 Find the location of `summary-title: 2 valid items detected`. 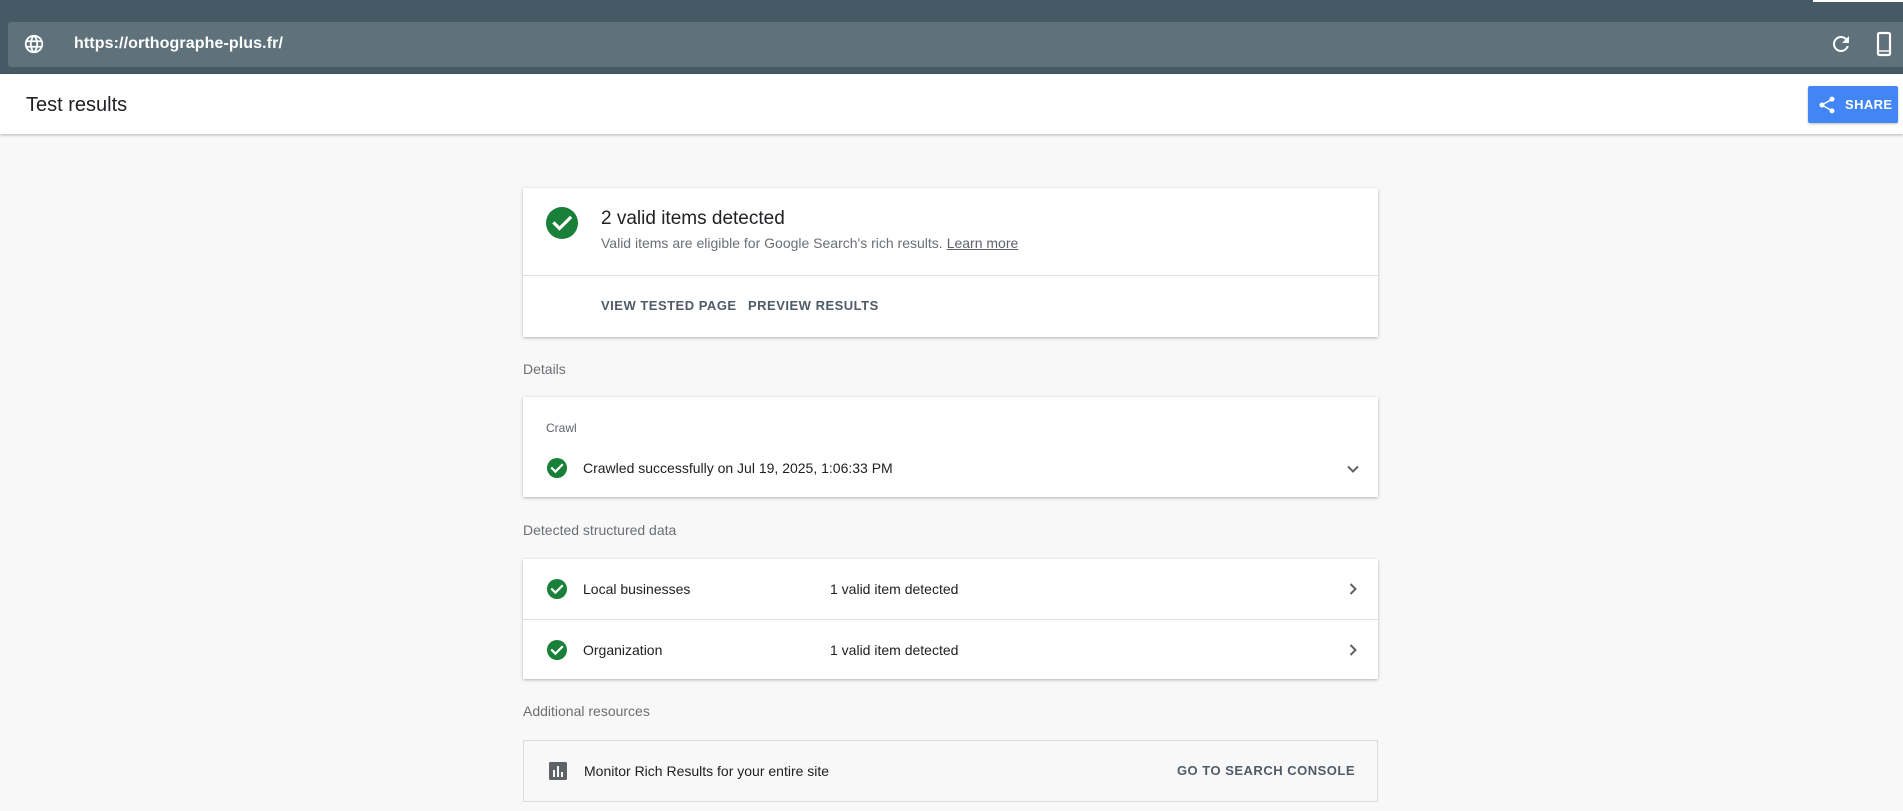

summary-title: 2 valid items detected is located at coordinates (693, 218).